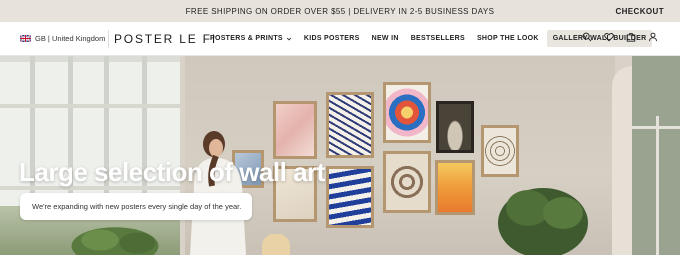 This screenshot has width=680, height=255. Describe the element at coordinates (350, 197) in the screenshot. I see `artwork-blue-waves` at that location.